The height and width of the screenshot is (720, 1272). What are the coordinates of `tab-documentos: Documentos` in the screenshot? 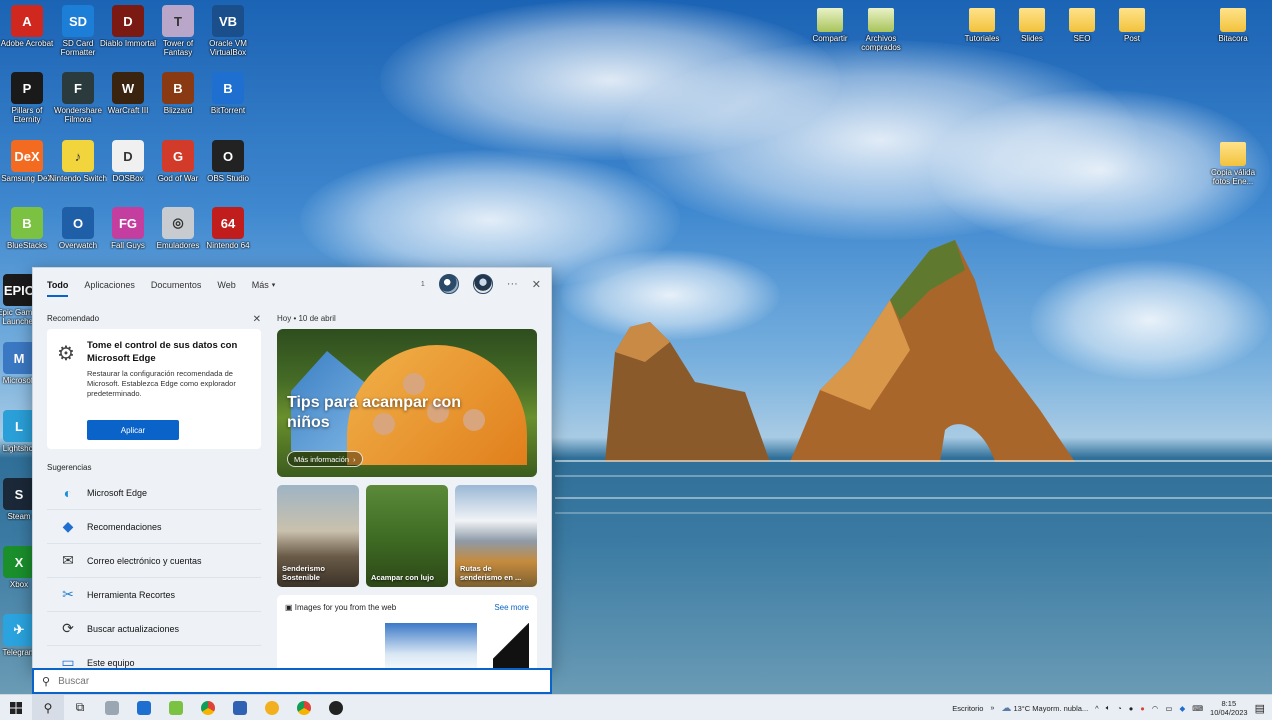 It's located at (176, 285).